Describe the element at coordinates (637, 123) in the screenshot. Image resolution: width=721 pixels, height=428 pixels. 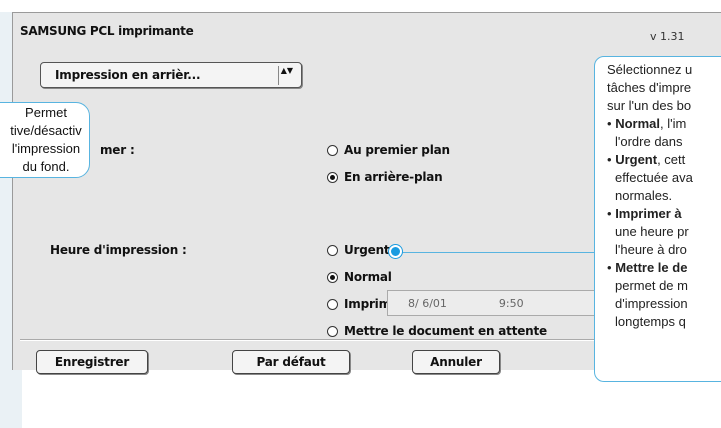
I see `callout-term: Normal` at that location.